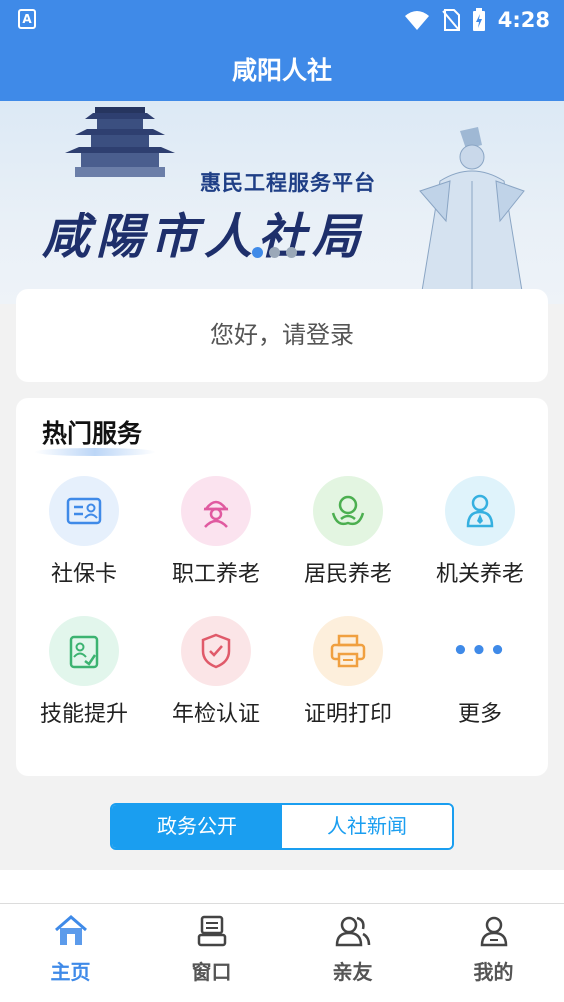  What do you see at coordinates (352, 953) in the screenshot?
I see `tab-friends: 亲友` at bounding box center [352, 953].